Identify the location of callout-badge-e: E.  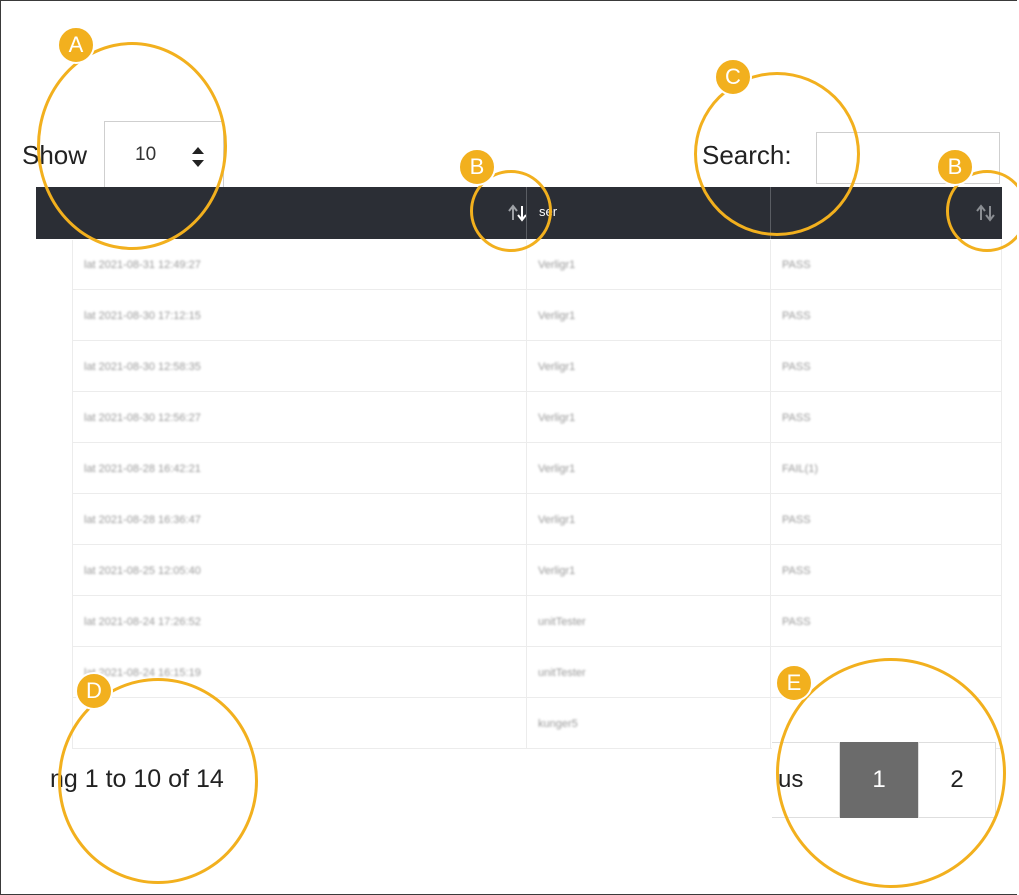
(794, 683).